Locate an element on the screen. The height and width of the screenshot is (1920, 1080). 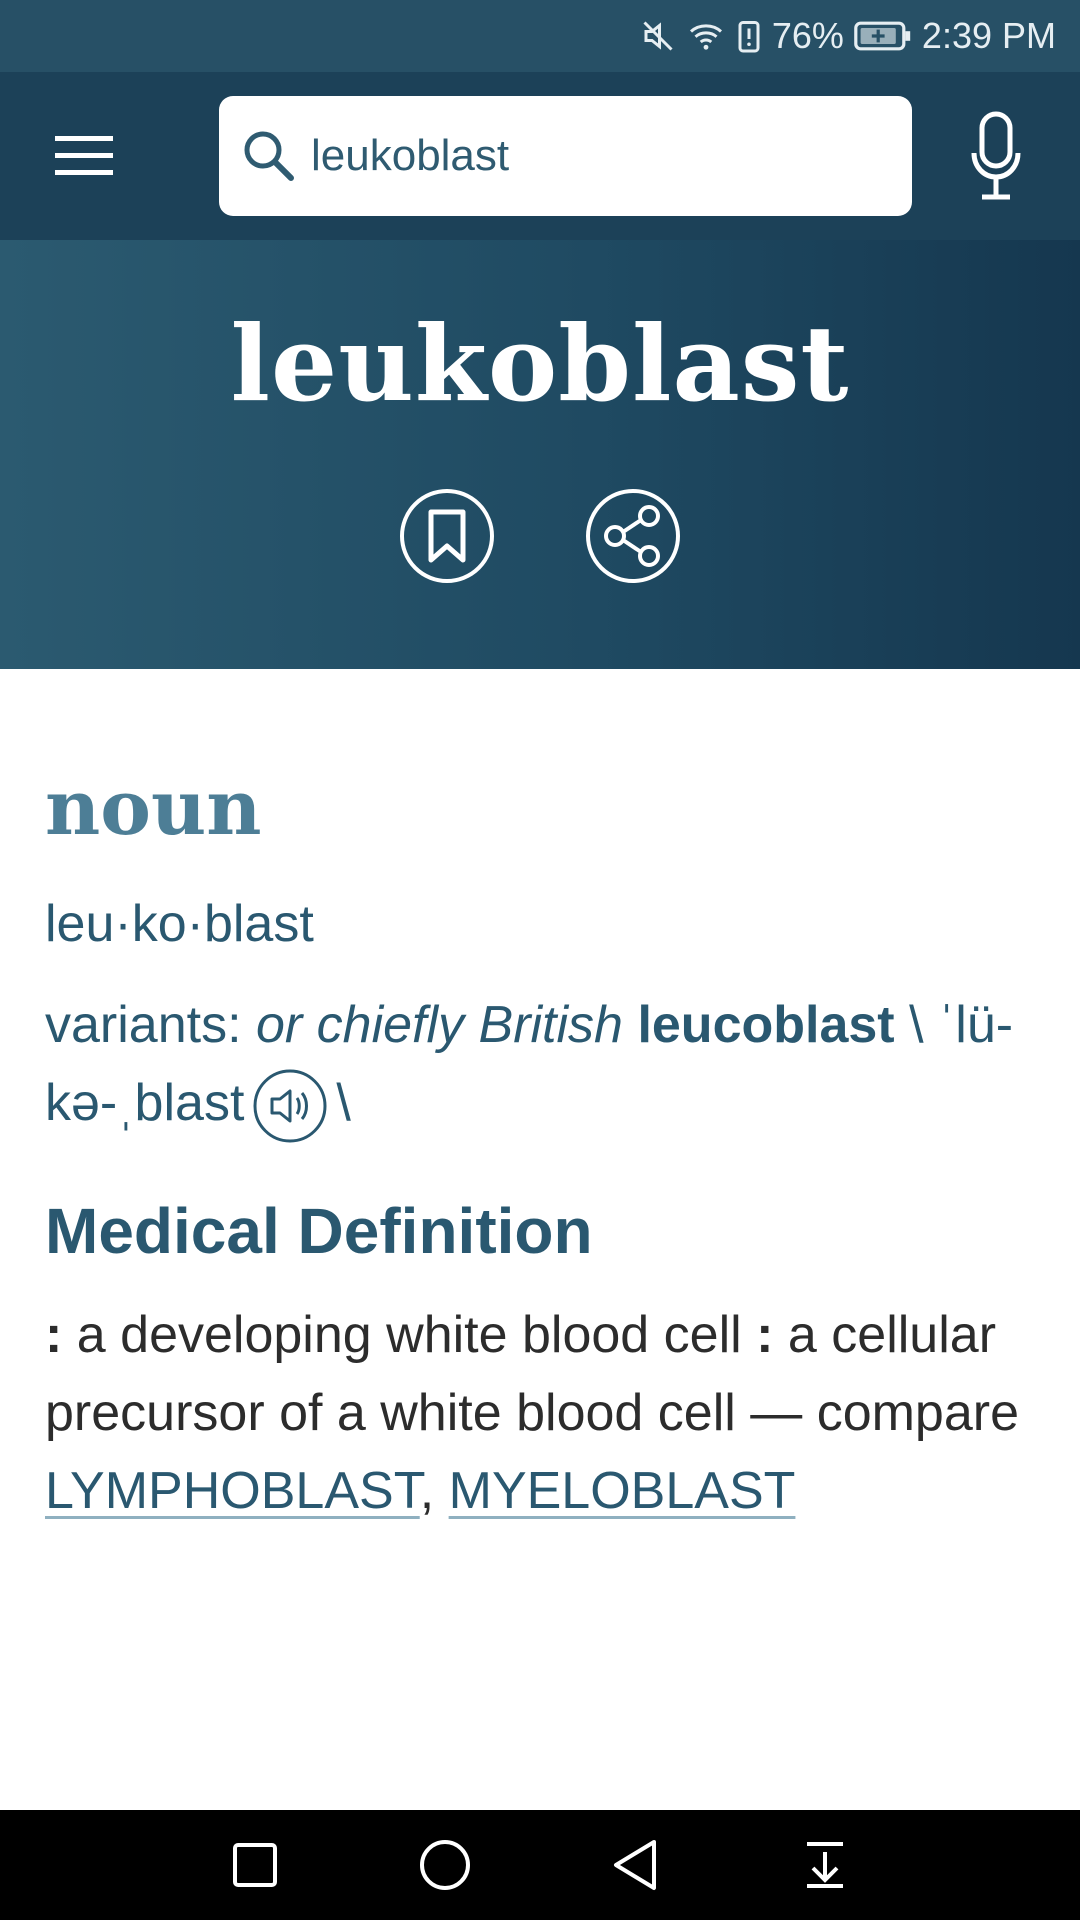
share-icon is located at coordinates (633, 536).